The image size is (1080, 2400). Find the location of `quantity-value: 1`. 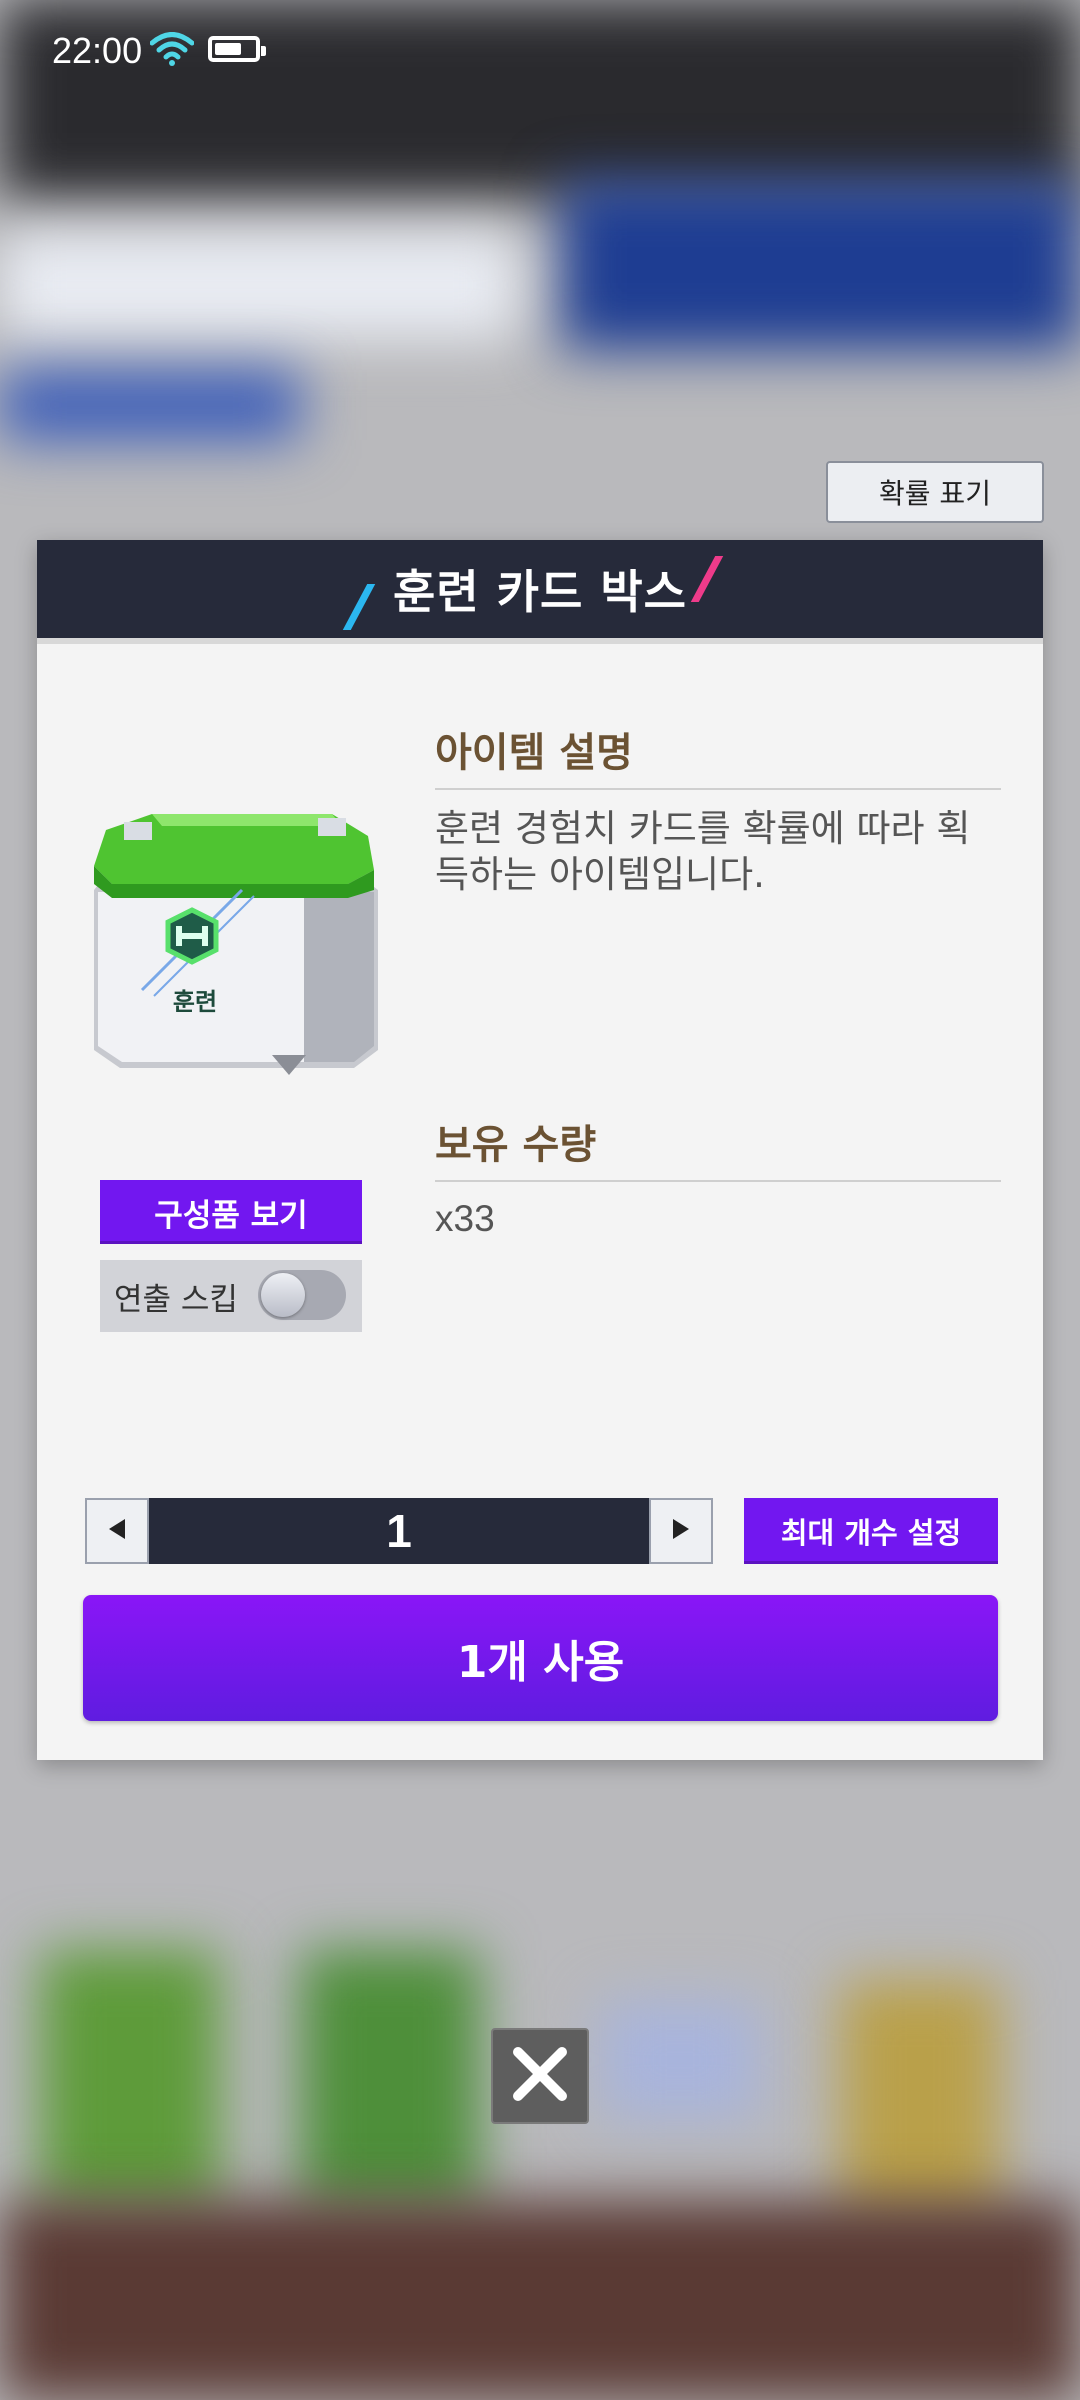

quantity-value: 1 is located at coordinates (399, 1531).